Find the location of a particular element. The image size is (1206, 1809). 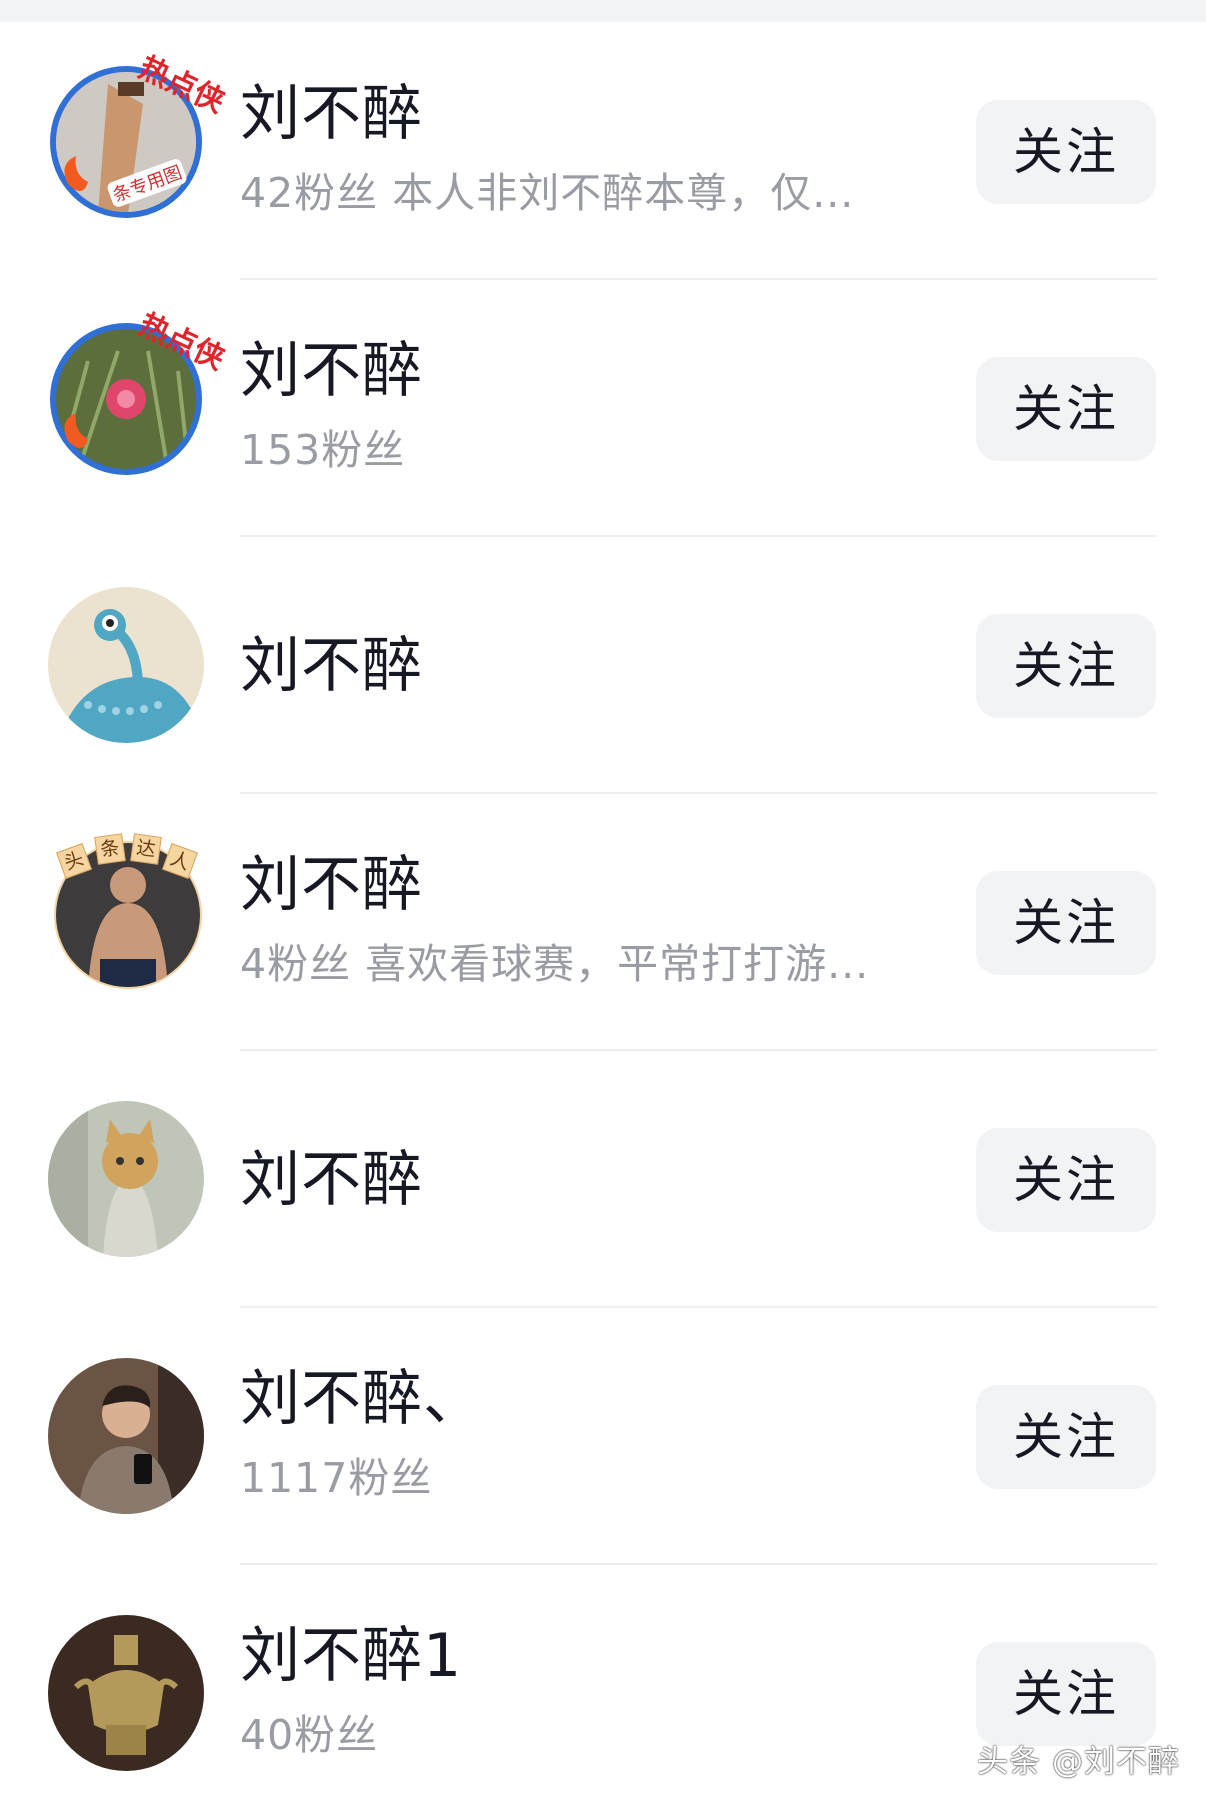

toutiao-daren-avatar-icon: 头 条 达 人 is located at coordinates (126, 911).